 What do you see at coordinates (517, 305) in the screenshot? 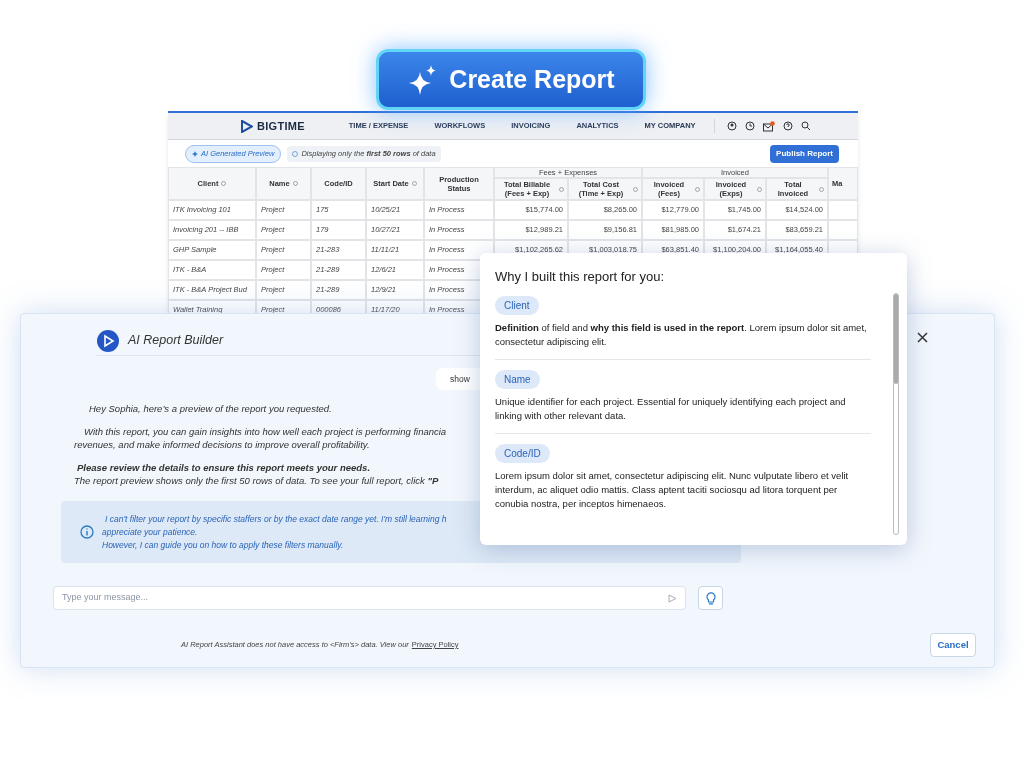
I see `field-tag: Client` at bounding box center [517, 305].